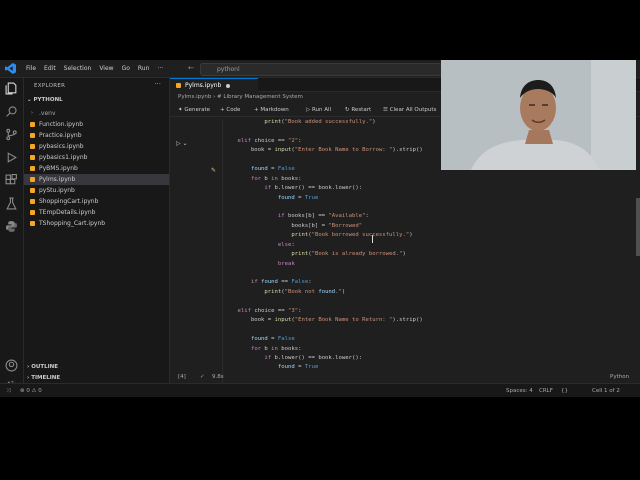 Image resolution: width=640 pixels, height=480 pixels. What do you see at coordinates (427, 216) in the screenshot?
I see `code-line: if books[b] == "Available":` at bounding box center [427, 216].